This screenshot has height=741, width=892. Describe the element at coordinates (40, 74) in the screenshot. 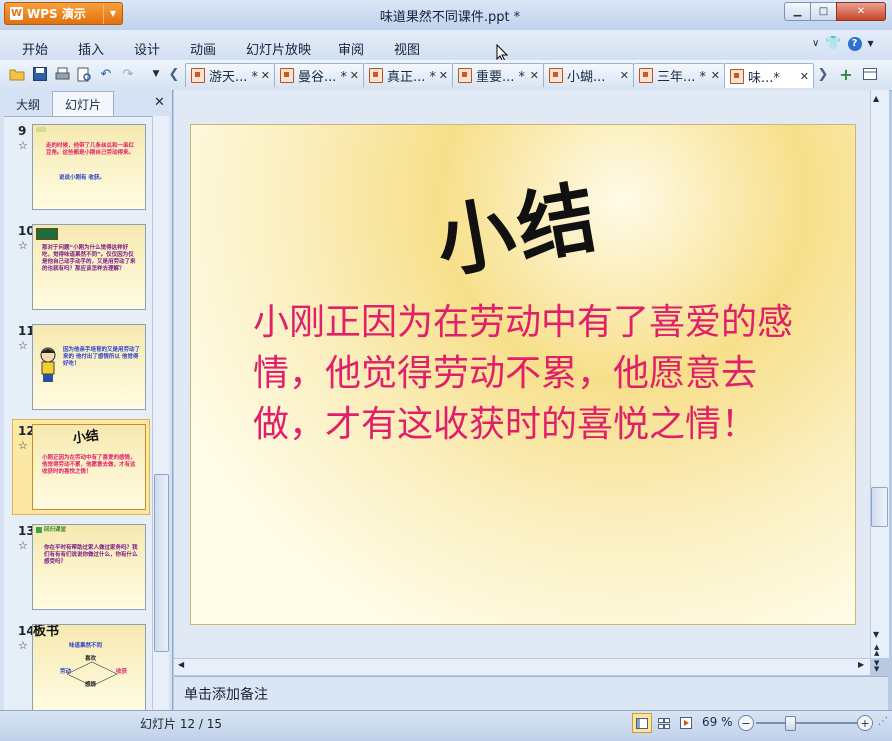

I see `save-icon` at that location.